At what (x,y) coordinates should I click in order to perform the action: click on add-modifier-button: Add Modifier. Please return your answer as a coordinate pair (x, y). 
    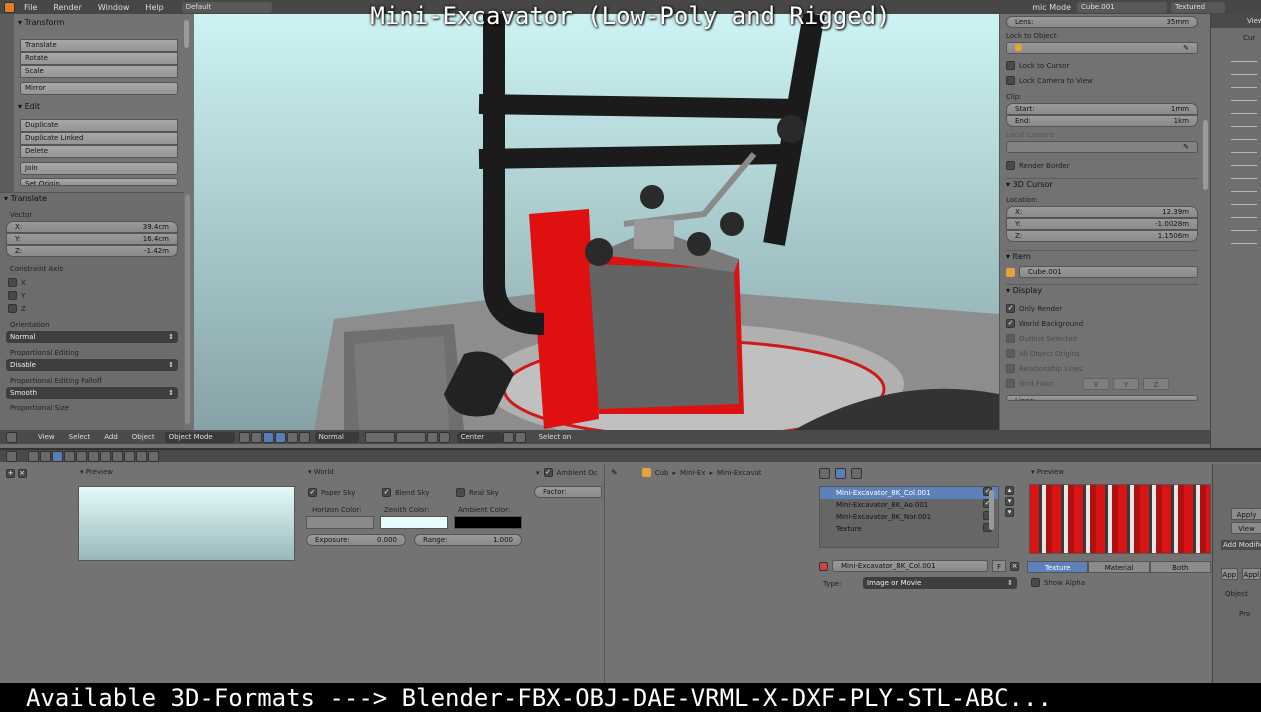
    Looking at the image, I should click on (1241, 545).